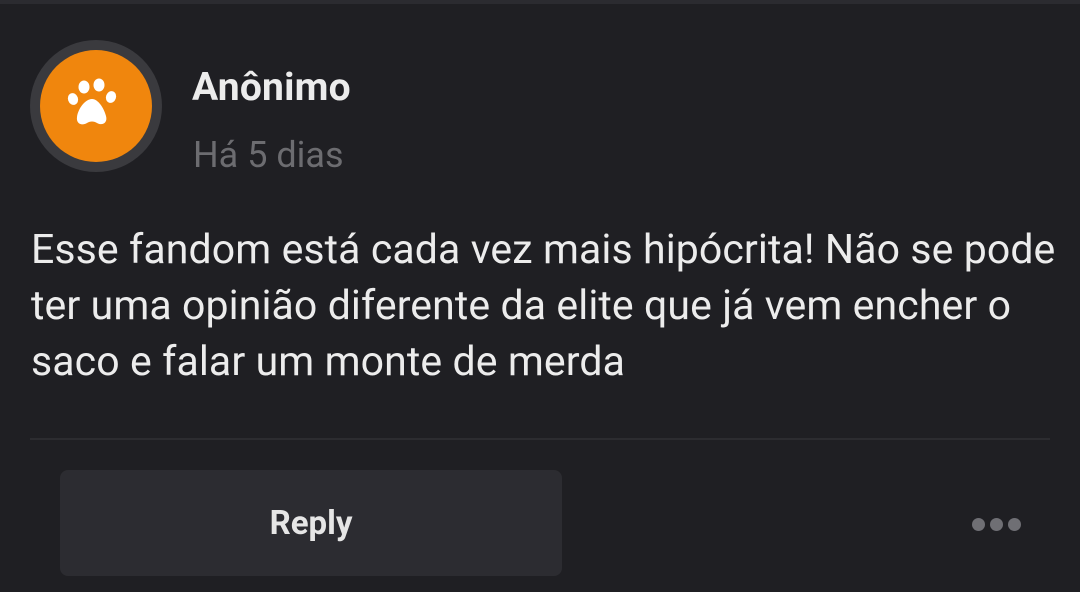 This screenshot has height=592, width=1080. I want to click on avatar, so click(96, 106).